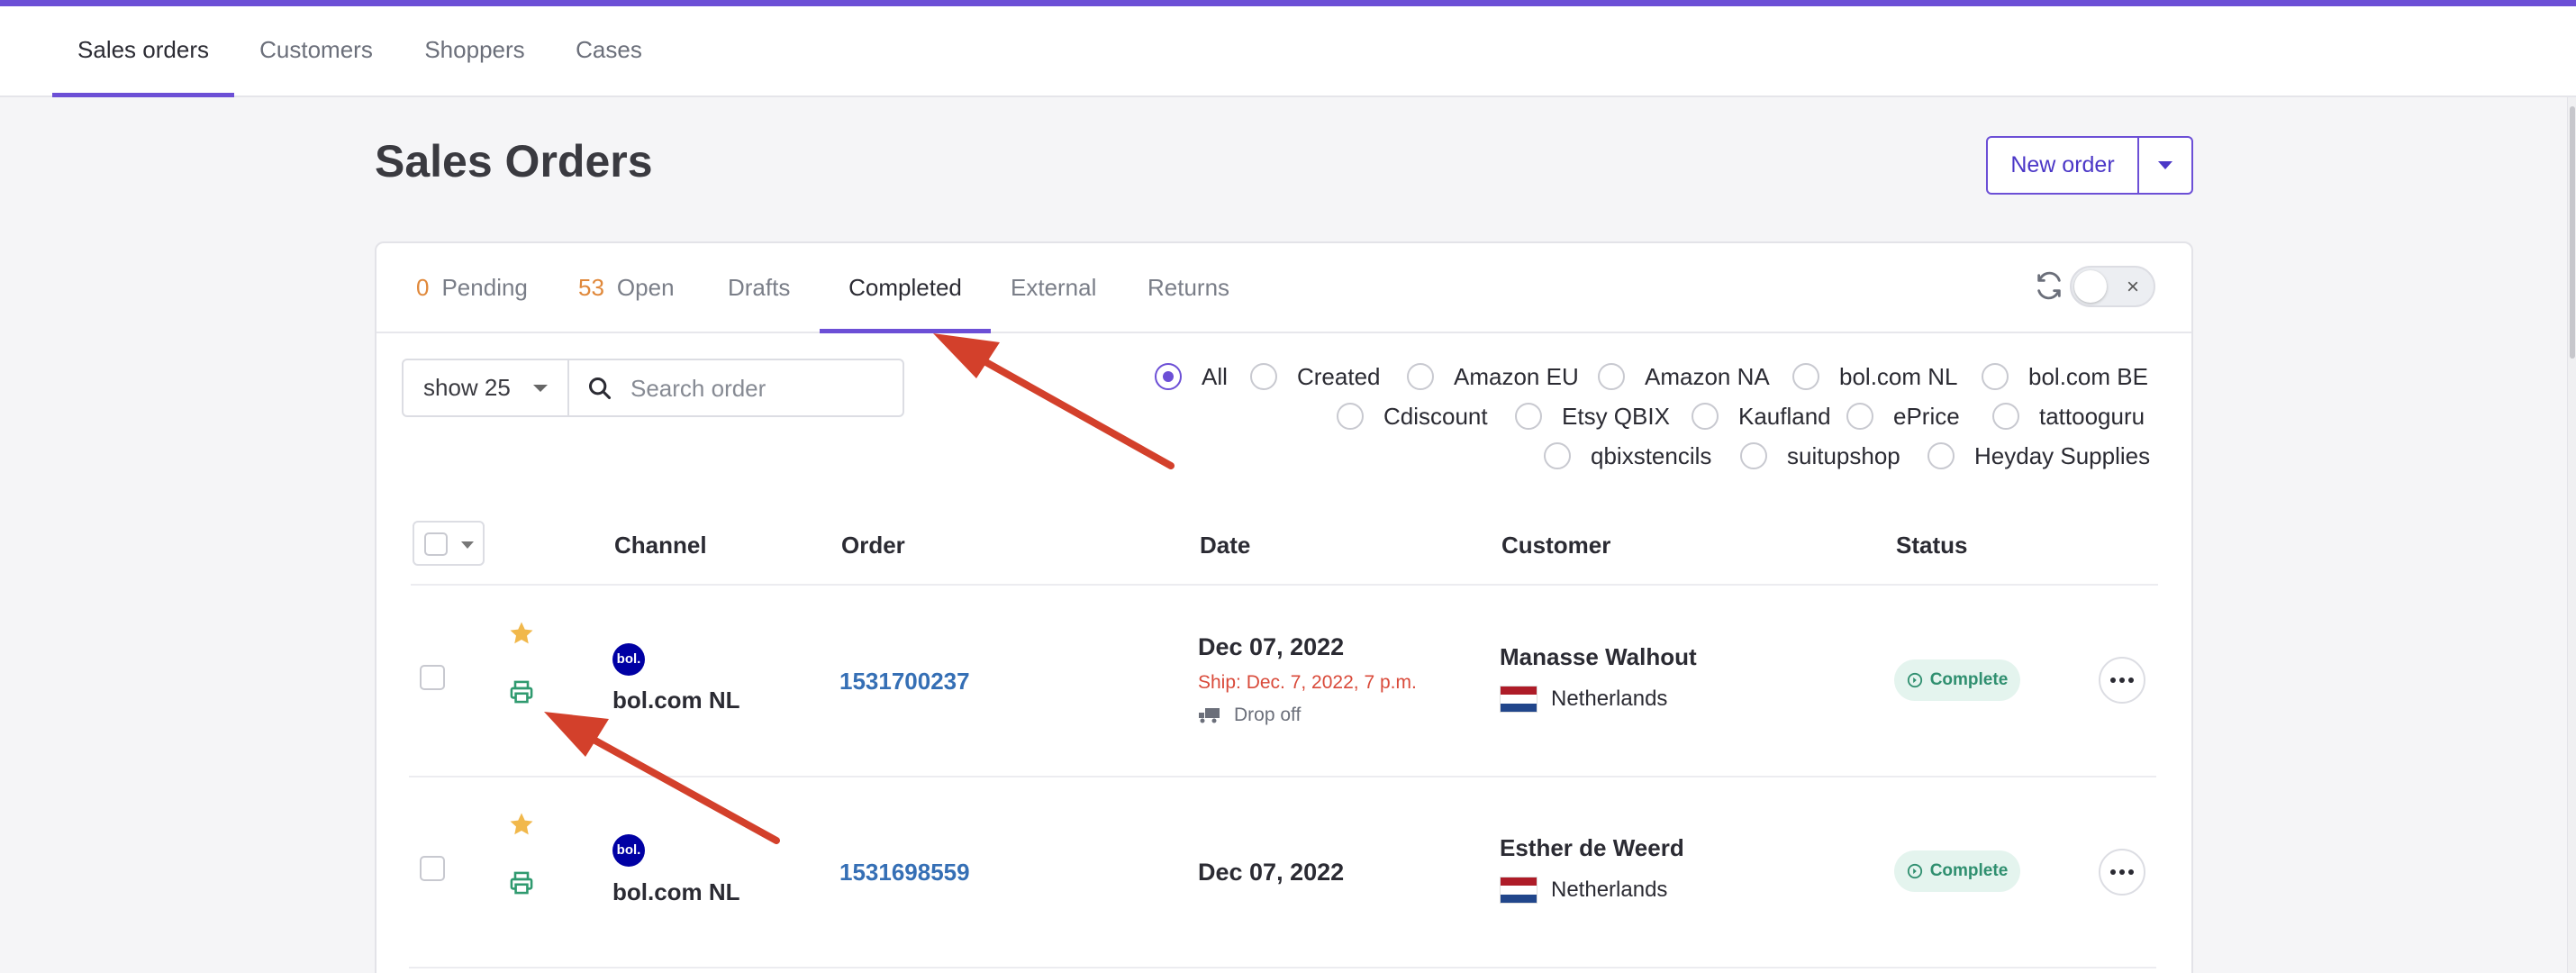 The height and width of the screenshot is (973, 2576). What do you see at coordinates (1931, 545) in the screenshot?
I see `column-header-status: Status` at bounding box center [1931, 545].